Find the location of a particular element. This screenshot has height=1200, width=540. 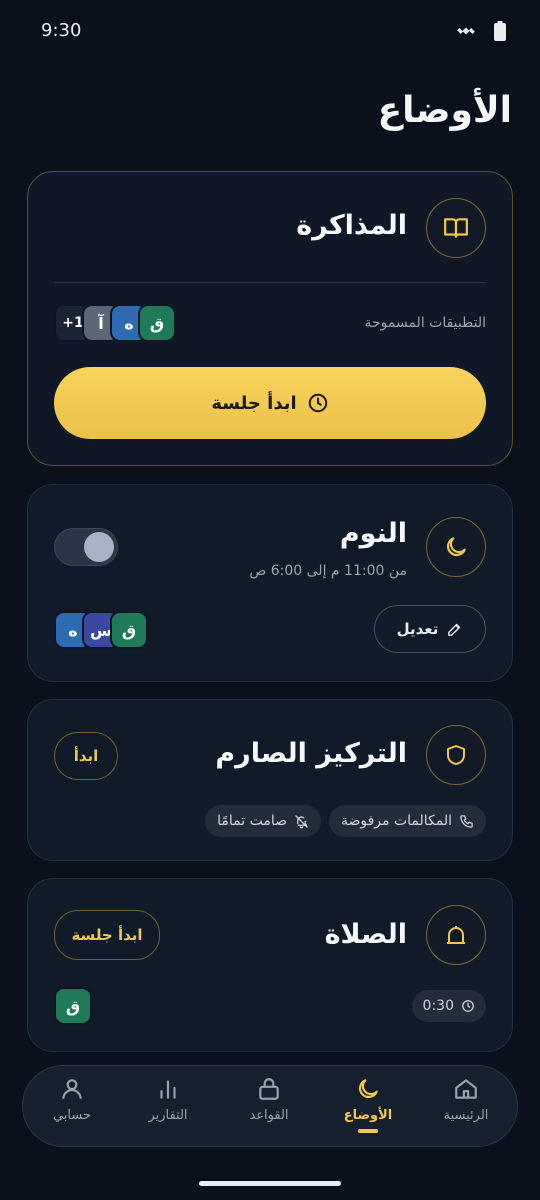

allowed-apps-stack: +1 آ ه ق is located at coordinates (115, 323).